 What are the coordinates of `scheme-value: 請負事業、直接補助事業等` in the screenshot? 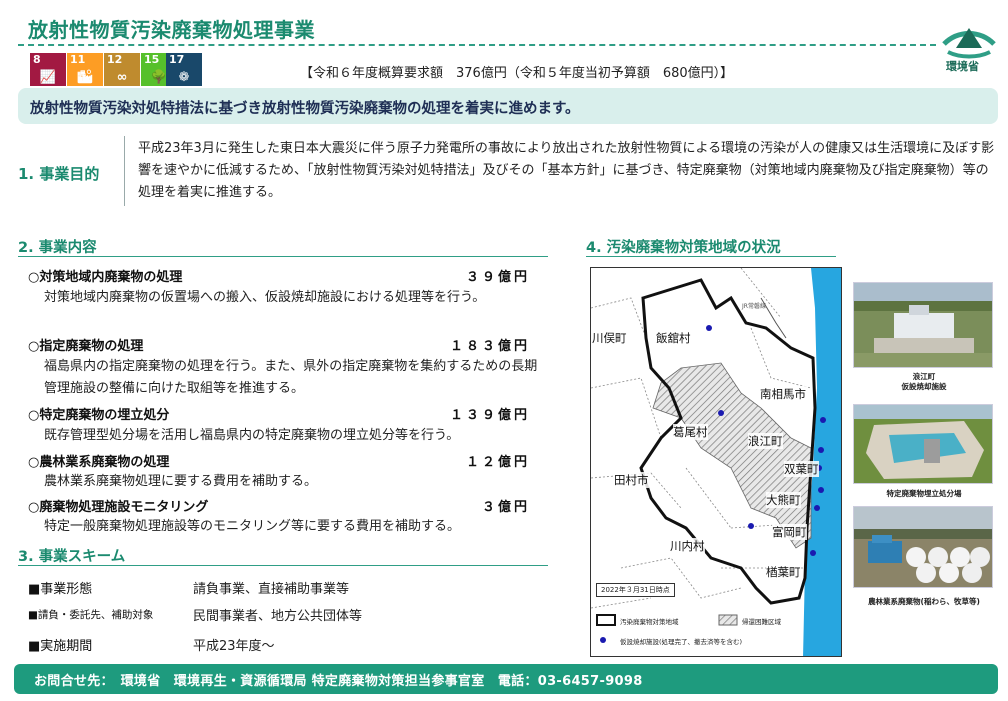 It's located at (271, 589).